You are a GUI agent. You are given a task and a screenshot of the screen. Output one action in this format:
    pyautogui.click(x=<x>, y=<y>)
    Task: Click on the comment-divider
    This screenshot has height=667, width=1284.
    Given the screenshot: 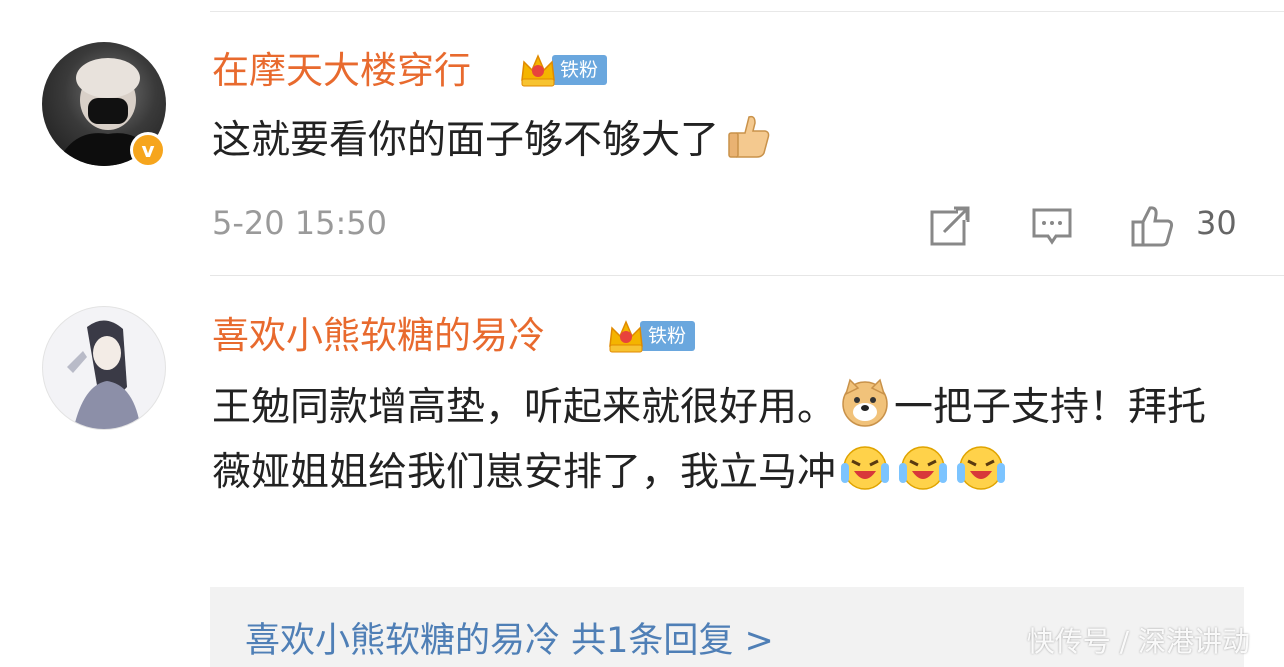 What is the action you would take?
    pyautogui.click(x=747, y=275)
    